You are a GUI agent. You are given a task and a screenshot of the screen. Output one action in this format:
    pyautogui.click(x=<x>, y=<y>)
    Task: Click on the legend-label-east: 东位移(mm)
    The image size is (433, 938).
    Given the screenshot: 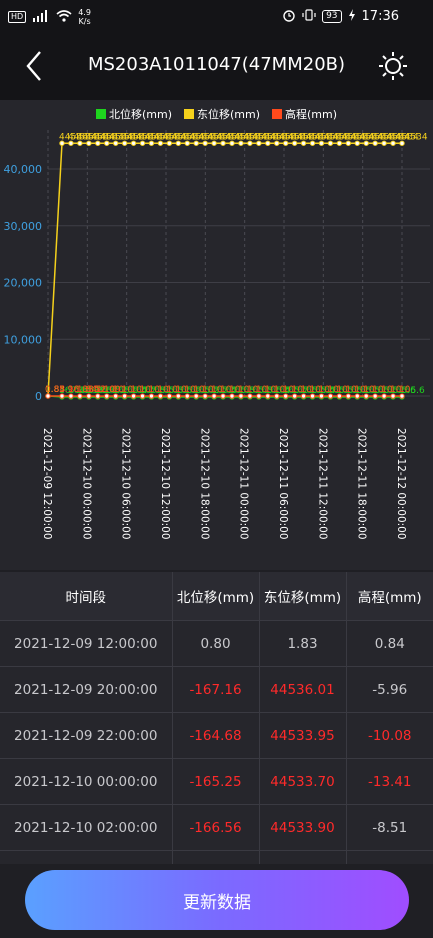 What is the action you would take?
    pyautogui.click(x=228, y=114)
    